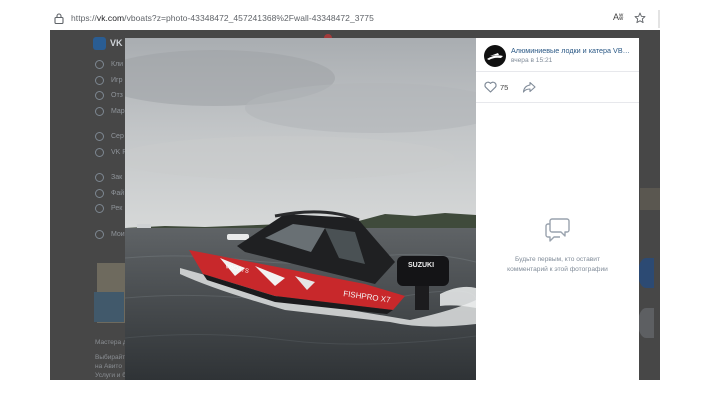  I want to click on menu-item-label: Отз, so click(117, 96).